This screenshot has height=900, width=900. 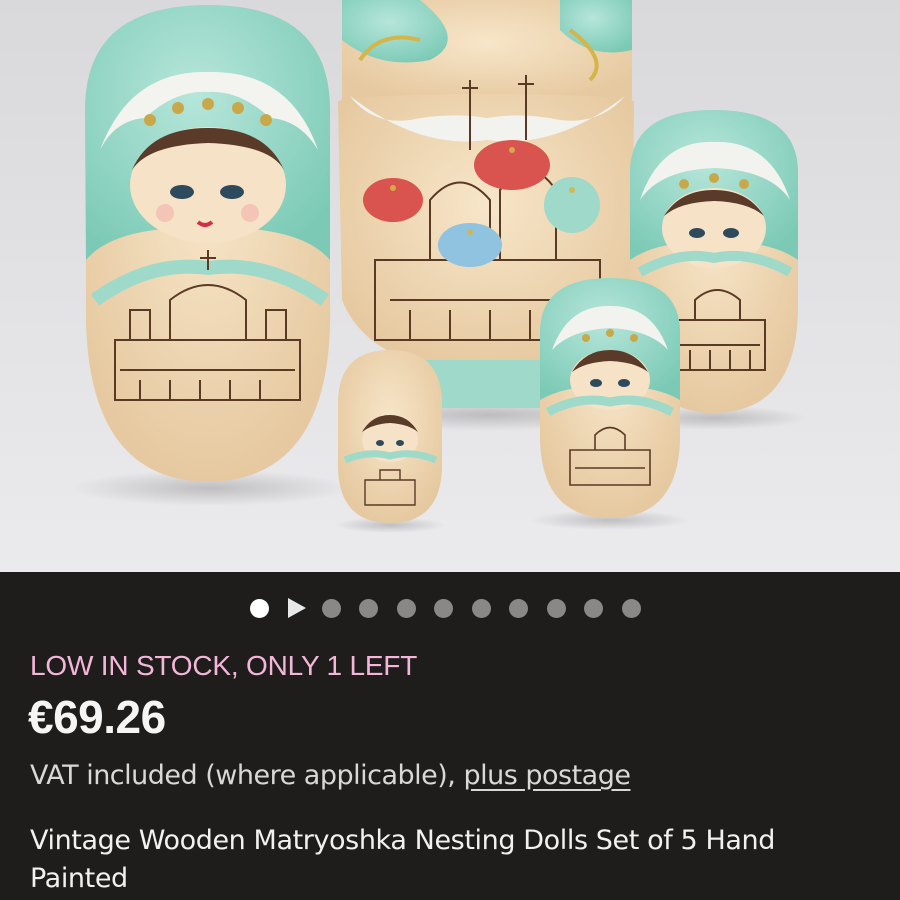 What do you see at coordinates (97, 717) in the screenshot?
I see `price: €69.26` at bounding box center [97, 717].